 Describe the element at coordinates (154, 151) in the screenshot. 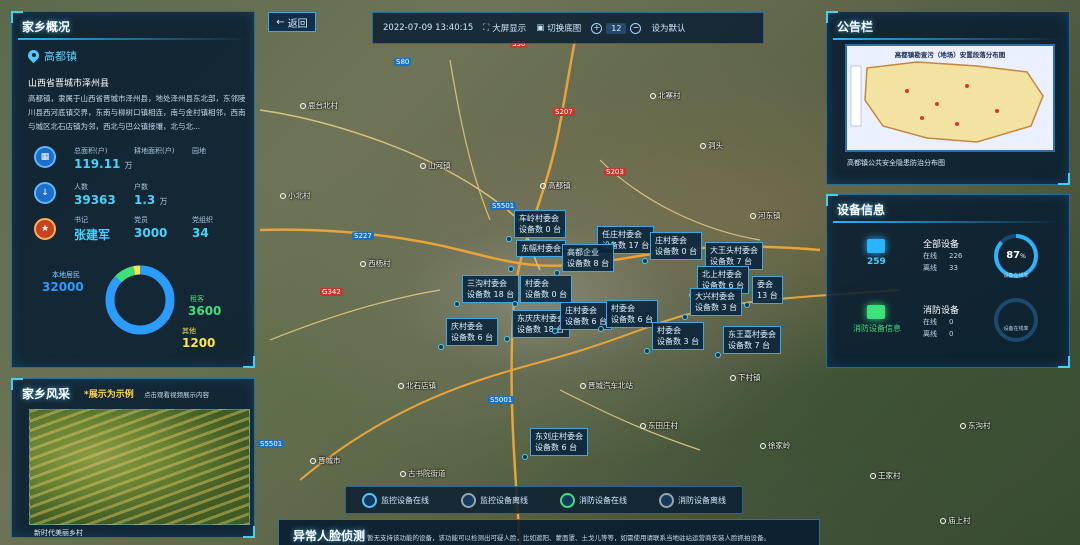

I see `arable-label: 耕地面积(户)` at that location.